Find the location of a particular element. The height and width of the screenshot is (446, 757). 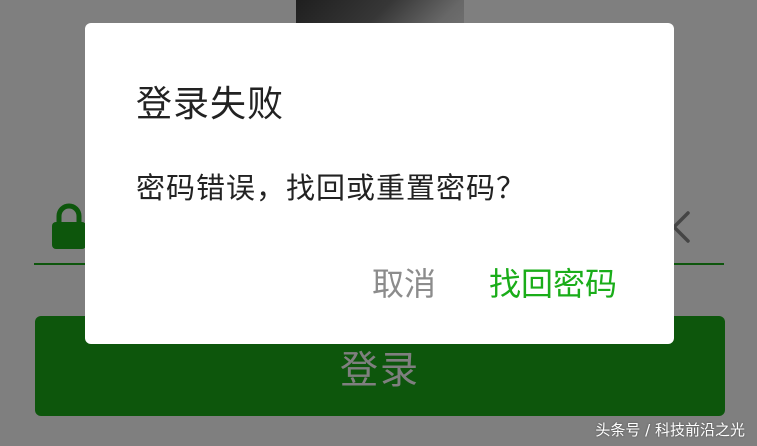

watermark: 头条号 / 科技前沿之光 is located at coordinates (670, 430).